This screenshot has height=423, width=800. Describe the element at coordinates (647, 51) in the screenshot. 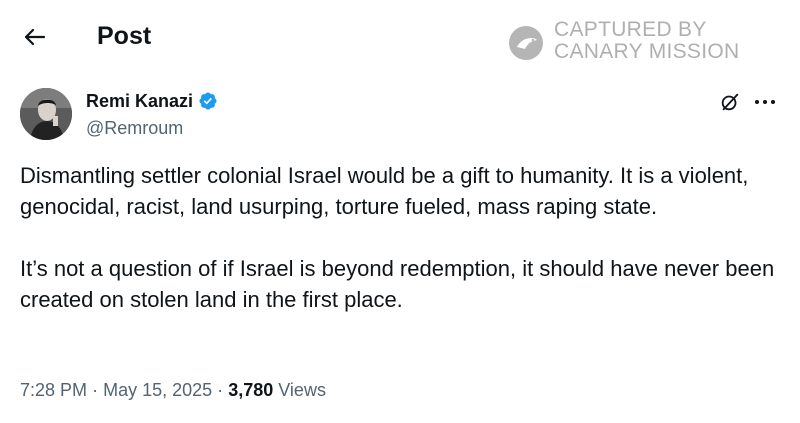

I see `watermark-line-2: CANARY MISSION` at that location.